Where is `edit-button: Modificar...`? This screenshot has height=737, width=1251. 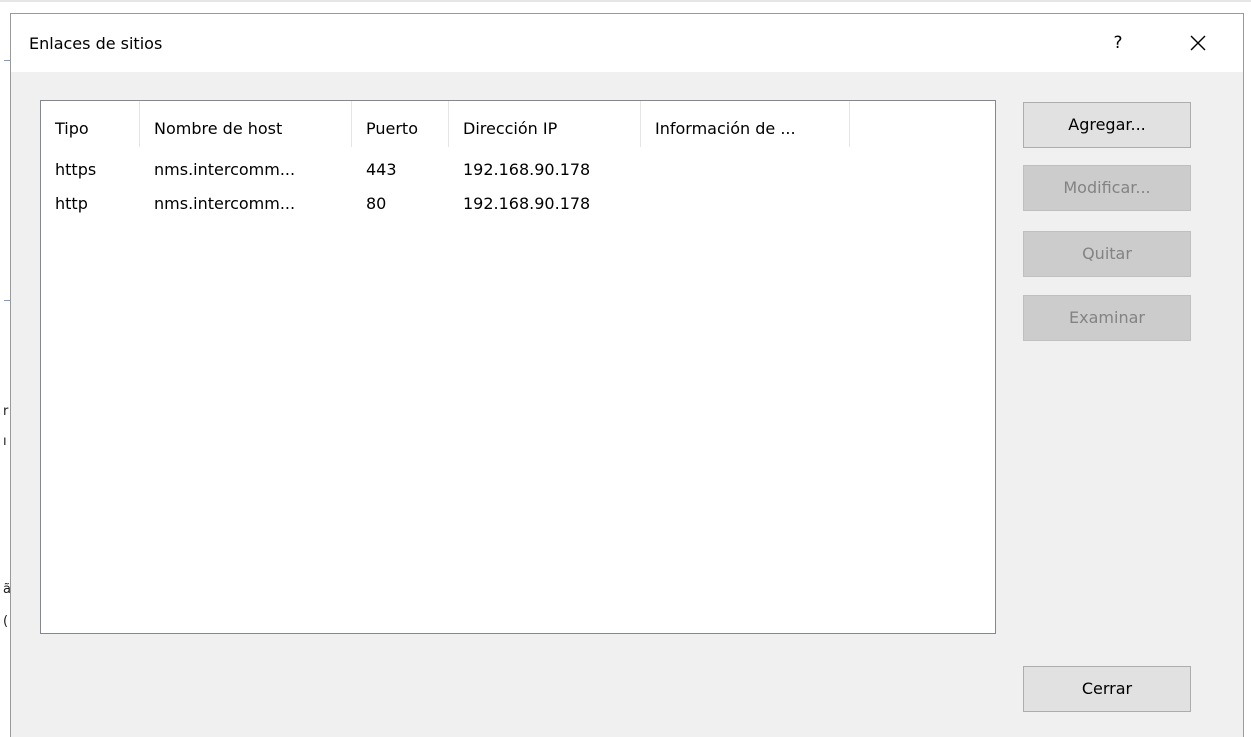
edit-button: Modificar... is located at coordinates (1107, 188).